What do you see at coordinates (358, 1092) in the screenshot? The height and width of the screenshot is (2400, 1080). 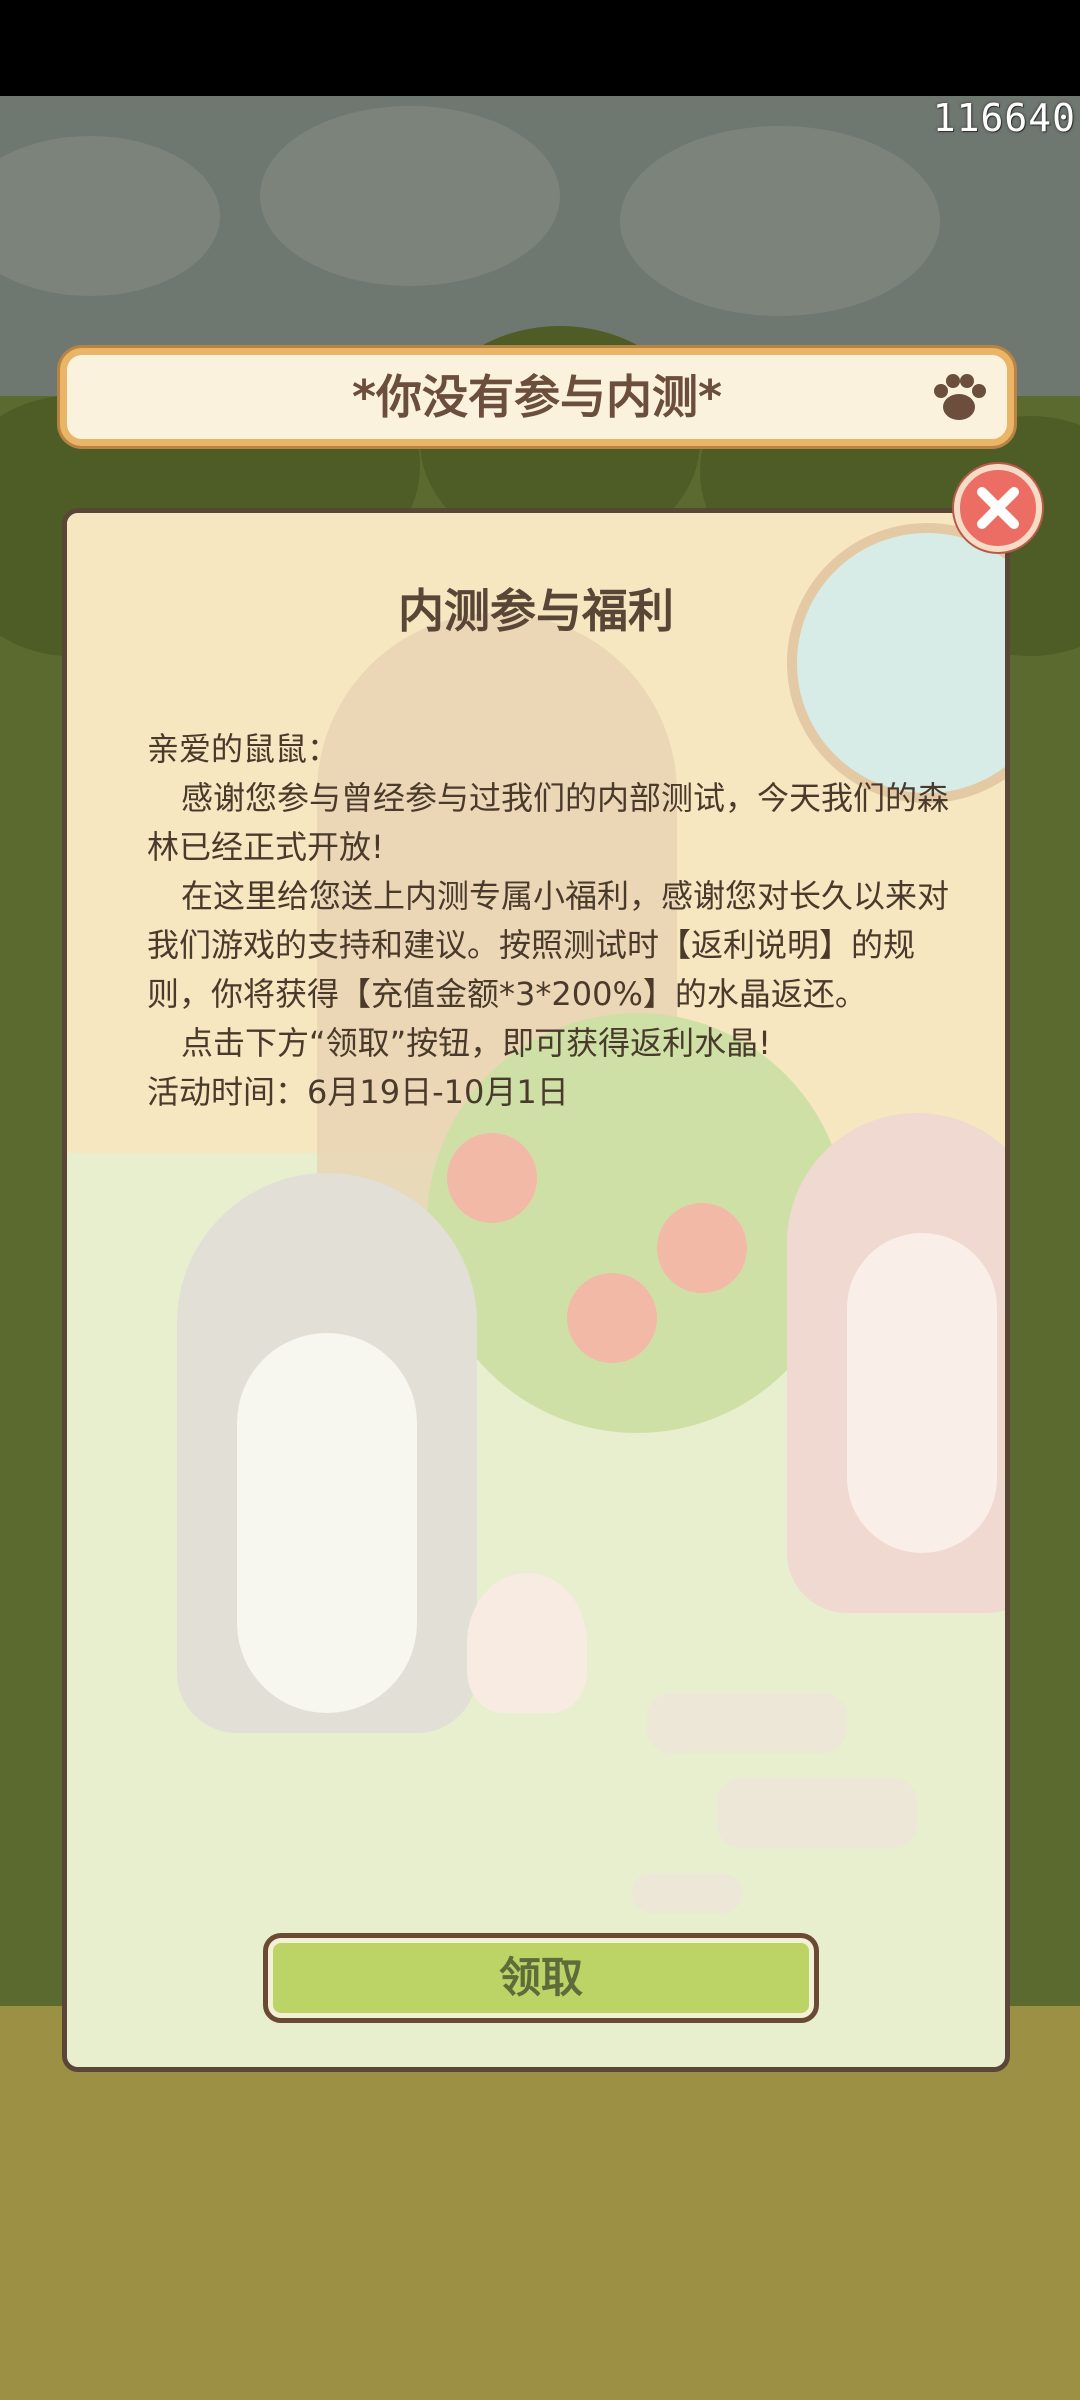 I see `event-time-text: 活动时间：6月19日-10月1日` at bounding box center [358, 1092].